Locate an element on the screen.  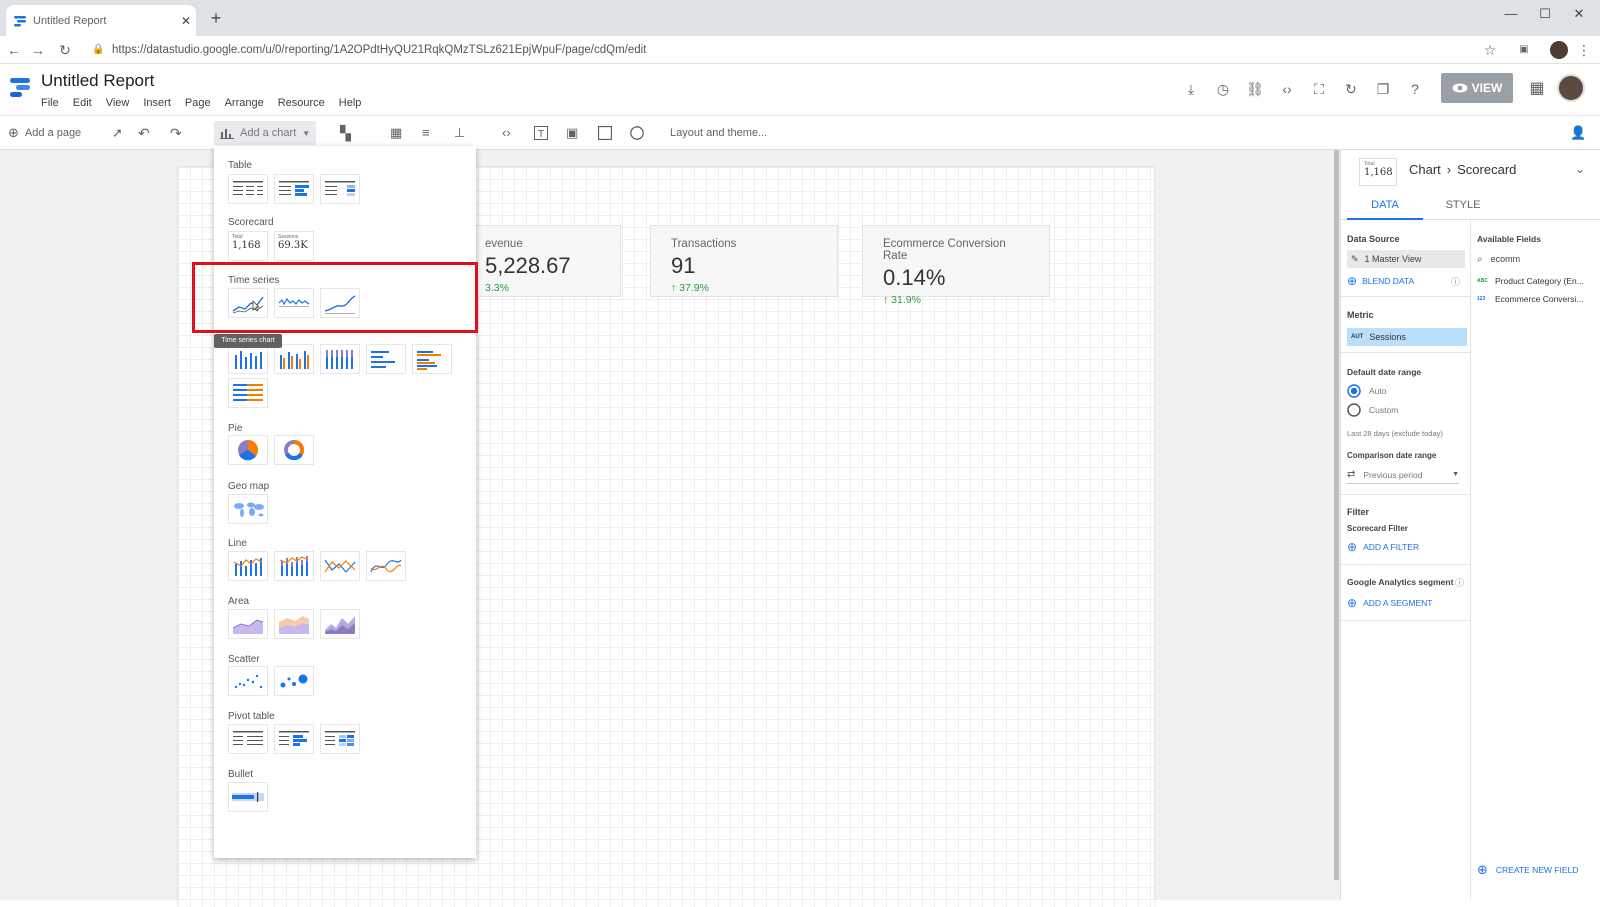
comparison-date-select: ⇄ Previous period ▼ is located at coordinates (1403, 475).